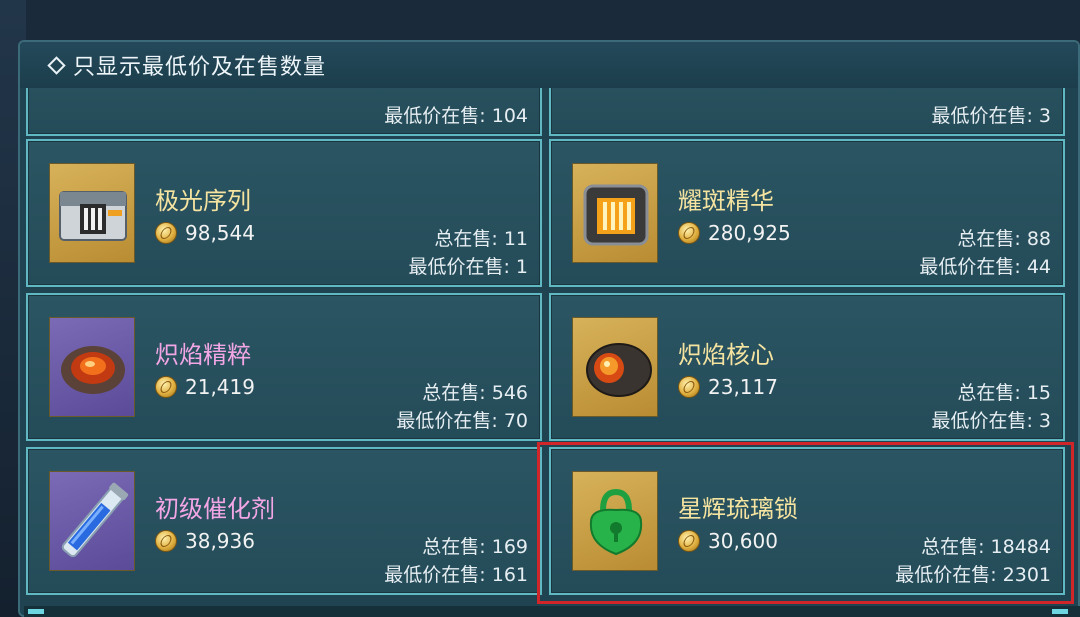 This screenshot has width=1080, height=617. I want to click on item-name: 极光序列, so click(203, 201).